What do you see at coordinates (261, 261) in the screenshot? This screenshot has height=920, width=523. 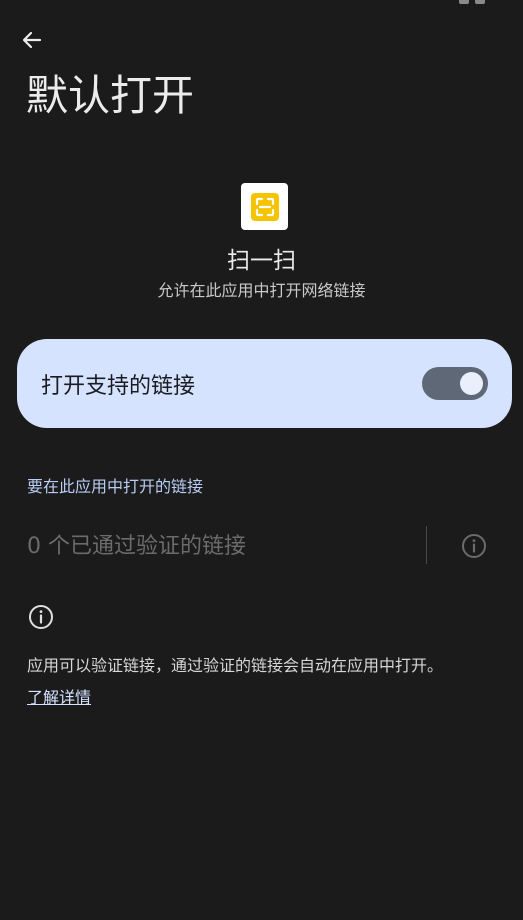 I see `app-name: 扫一扫` at bounding box center [261, 261].